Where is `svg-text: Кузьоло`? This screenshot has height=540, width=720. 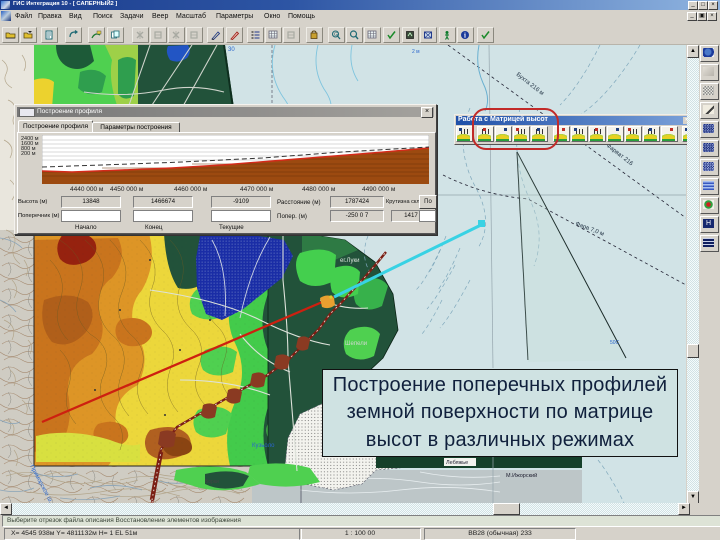
svg-text: Кузьоло is located at coordinates (263, 446).